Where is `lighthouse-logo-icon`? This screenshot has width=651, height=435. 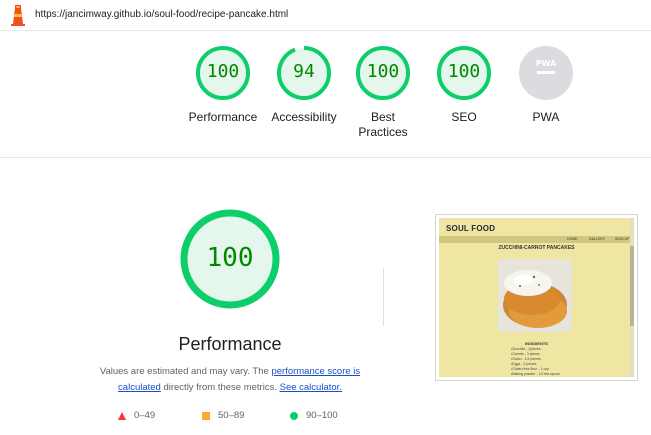 lighthouse-logo-icon is located at coordinates (18, 15).